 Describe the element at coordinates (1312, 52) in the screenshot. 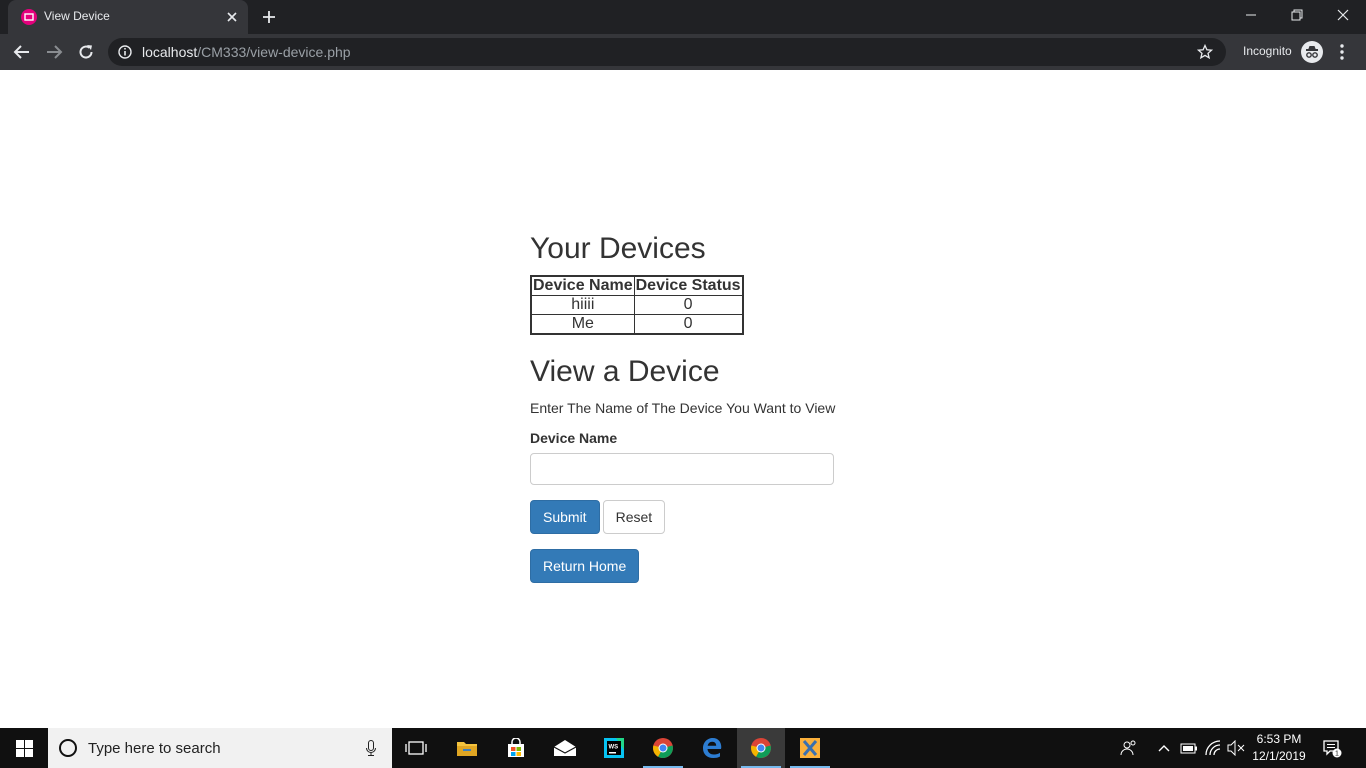

I see `incognito-icon` at that location.